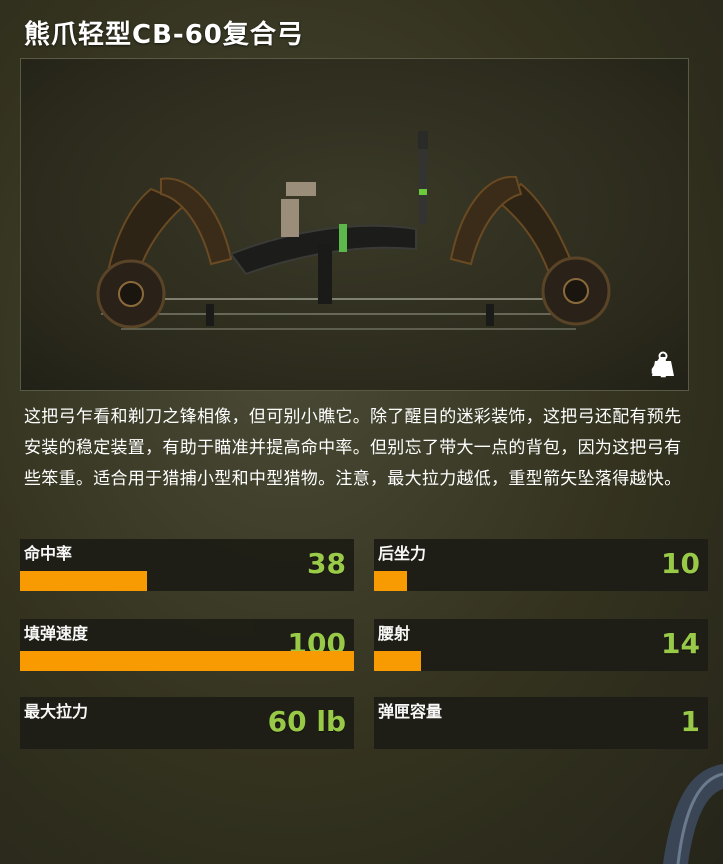 This screenshot has width=723, height=864. What do you see at coordinates (56, 711) in the screenshot?
I see `stat-label: 最大拉力` at bounding box center [56, 711].